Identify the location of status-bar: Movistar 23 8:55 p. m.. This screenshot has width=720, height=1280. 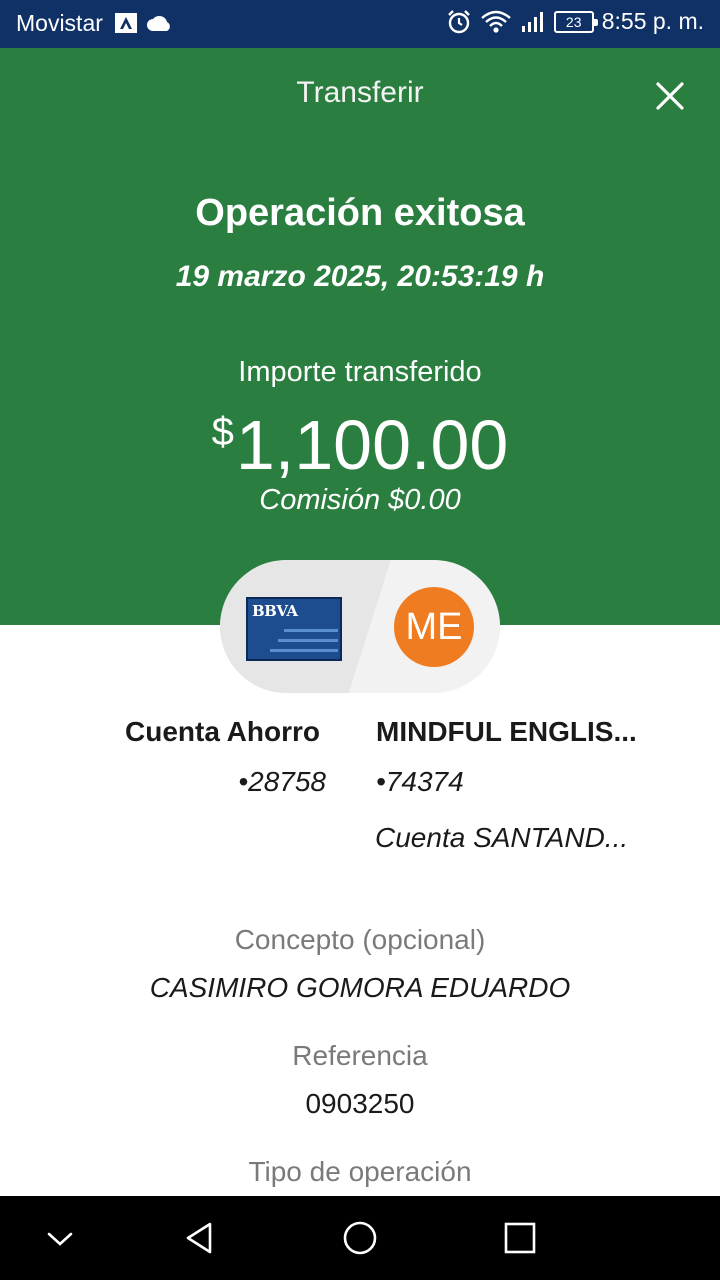
(360, 24).